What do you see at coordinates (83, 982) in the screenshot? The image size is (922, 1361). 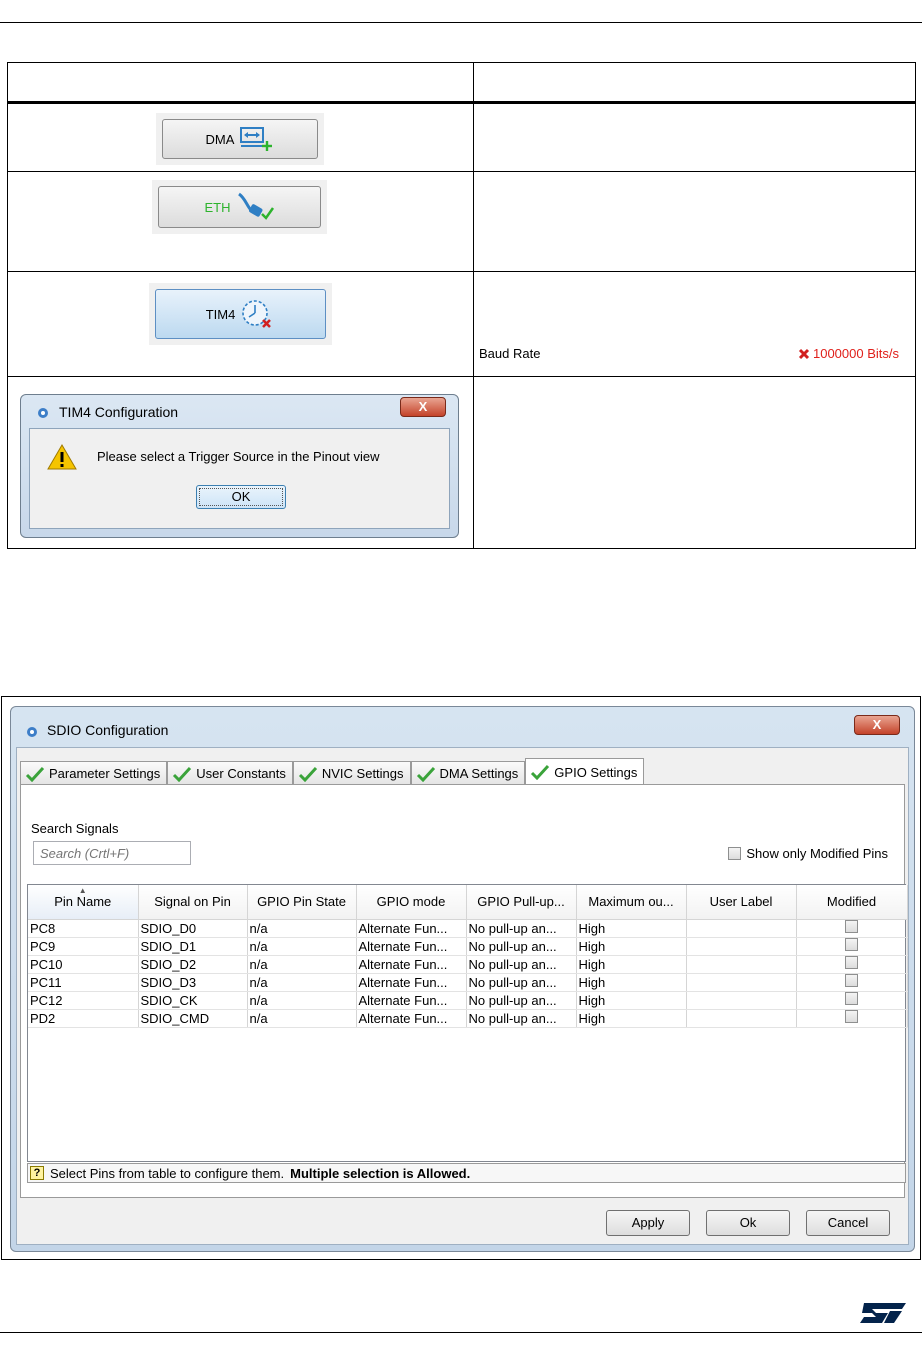 I see `cell-pin-name: PC11` at bounding box center [83, 982].